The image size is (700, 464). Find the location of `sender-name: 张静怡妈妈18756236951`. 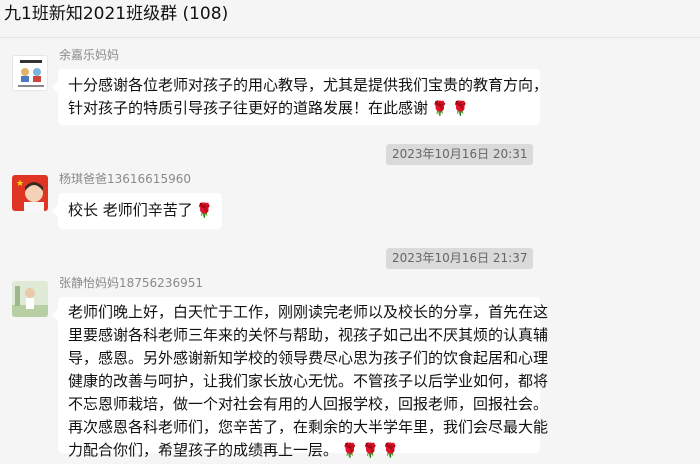

sender-name: 张静怡妈妈18756236951 is located at coordinates (131, 283).